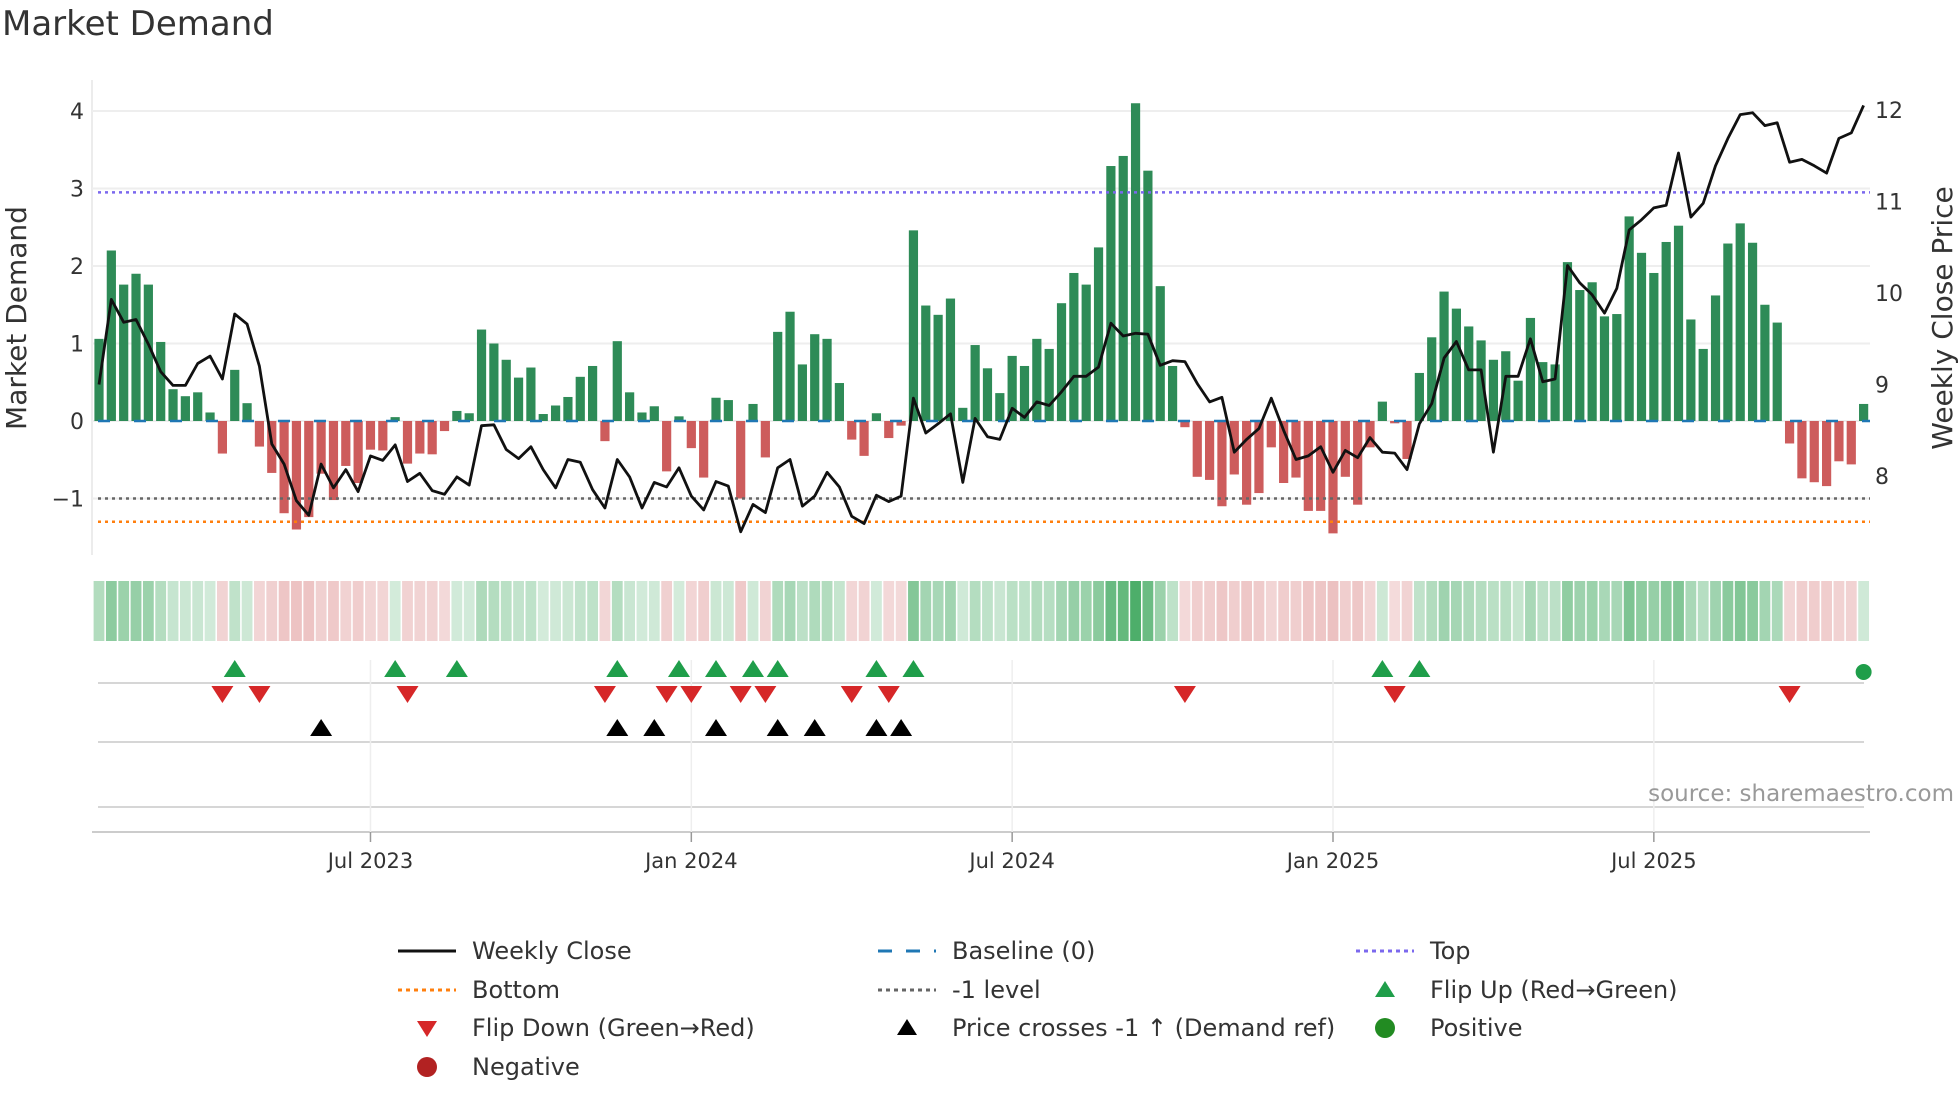 This screenshot has height=1102, width=1960. I want to click on y-tick-label: 1, so click(77, 345).